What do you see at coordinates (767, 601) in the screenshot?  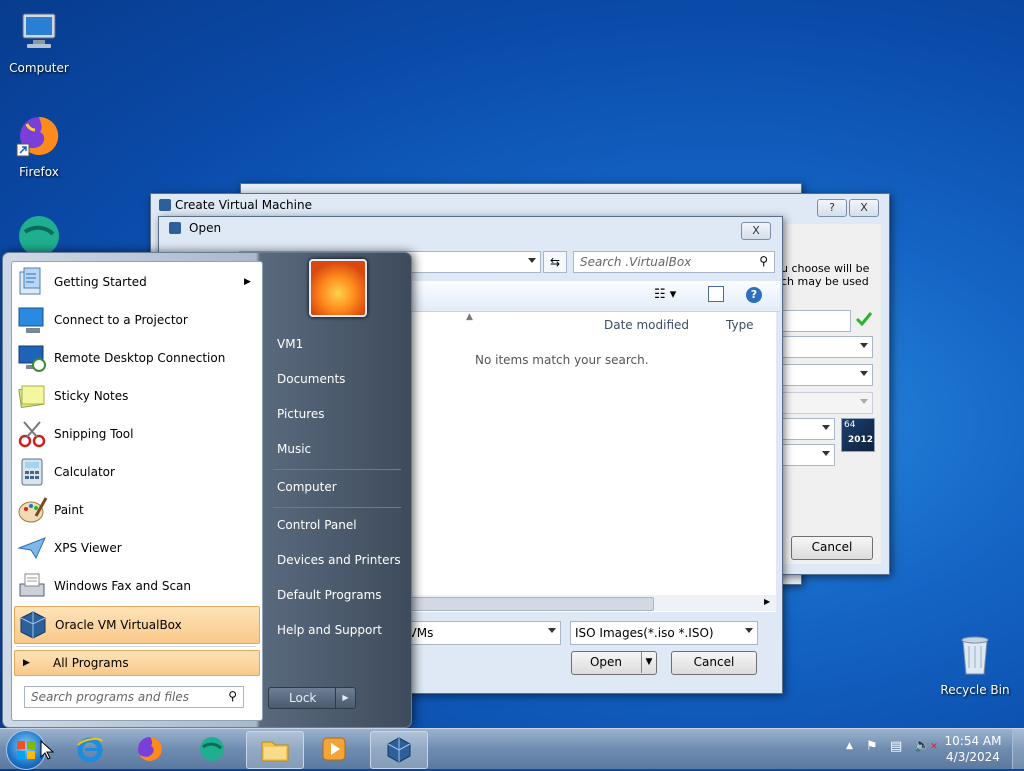 I see `scroll-right-icon: ▶` at bounding box center [767, 601].